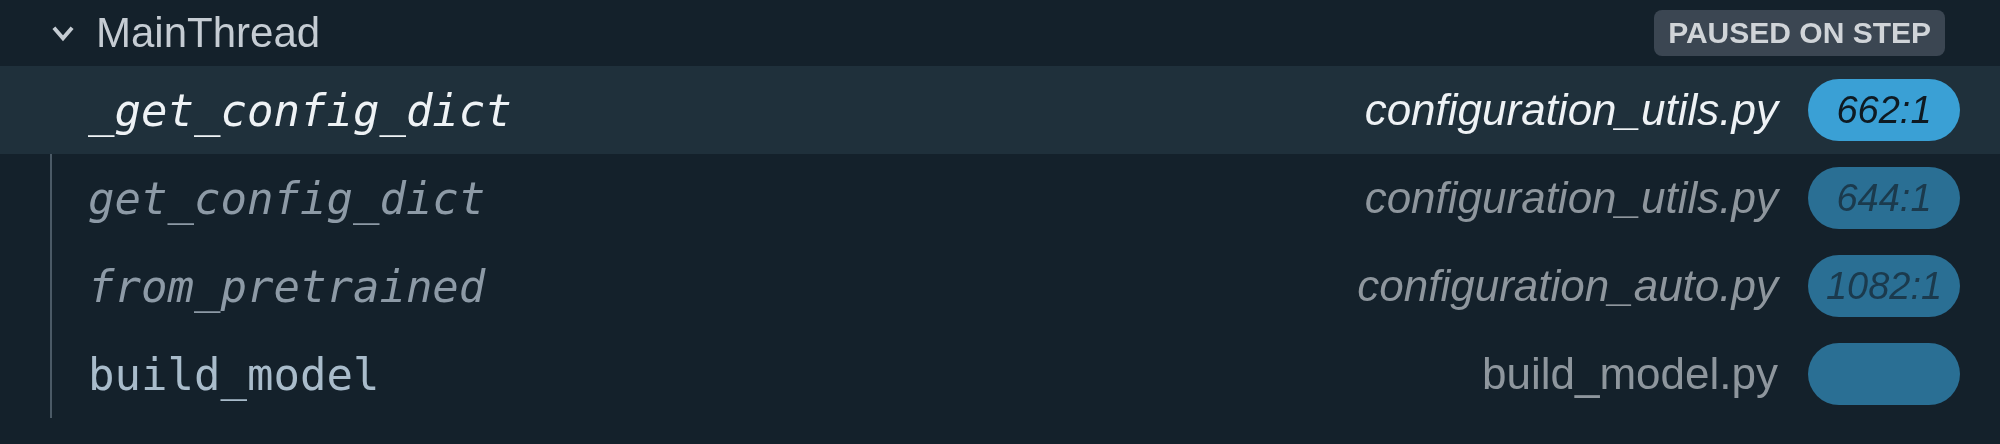 Image resolution: width=2000 pixels, height=444 pixels. I want to click on thread-name: MainThread, so click(865, 33).